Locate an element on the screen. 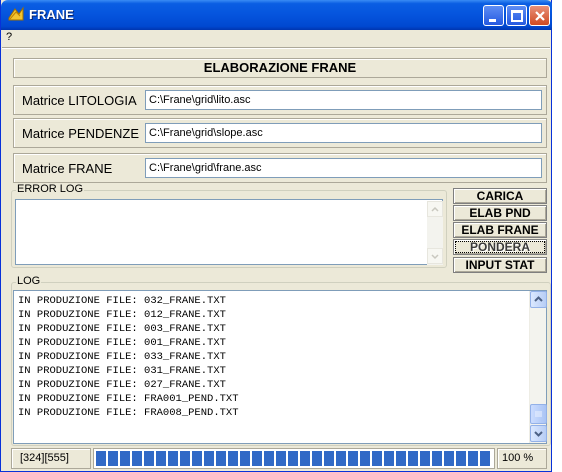 The width and height of the screenshot is (562, 472). elab-frane-button: ELAB FRANE is located at coordinates (500, 230).